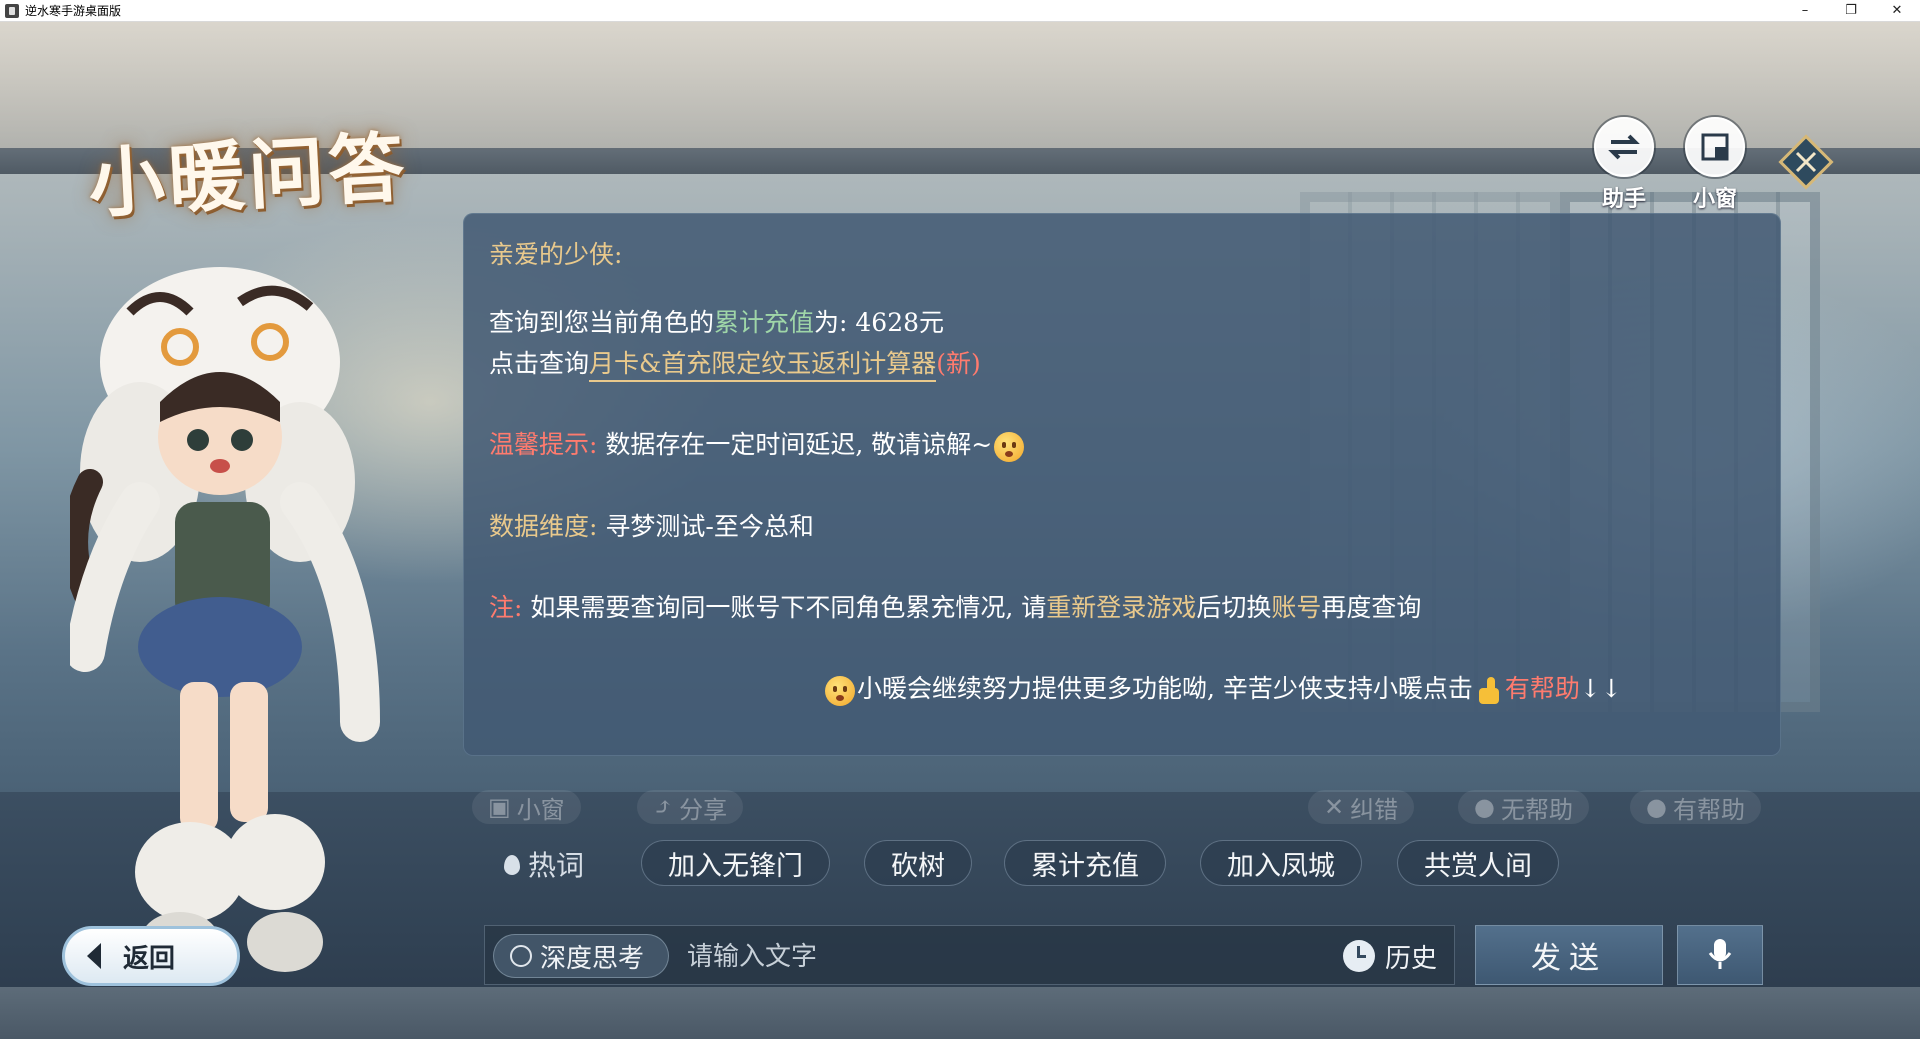  What do you see at coordinates (1121, 607) in the screenshot?
I see `relogin-keyword: 重新登录游戏` at bounding box center [1121, 607].